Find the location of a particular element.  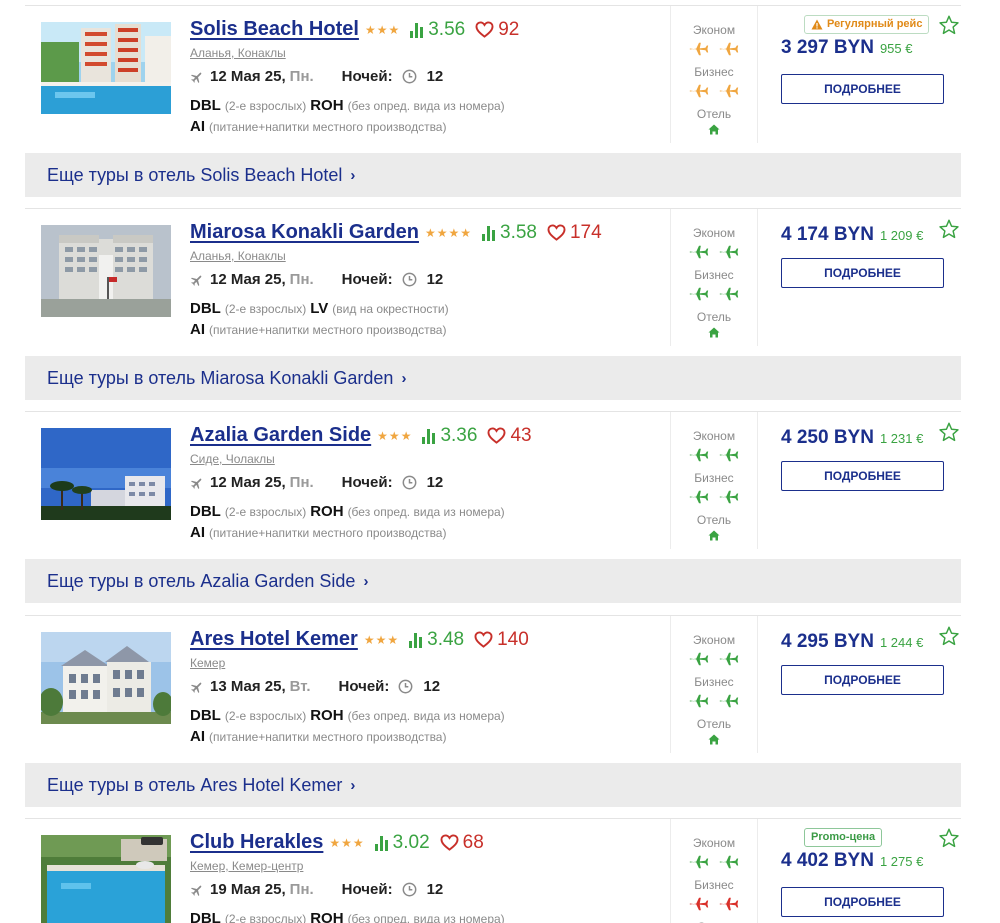

hotel-location-link: Кемер, Кемер-центр is located at coordinates (246, 866).